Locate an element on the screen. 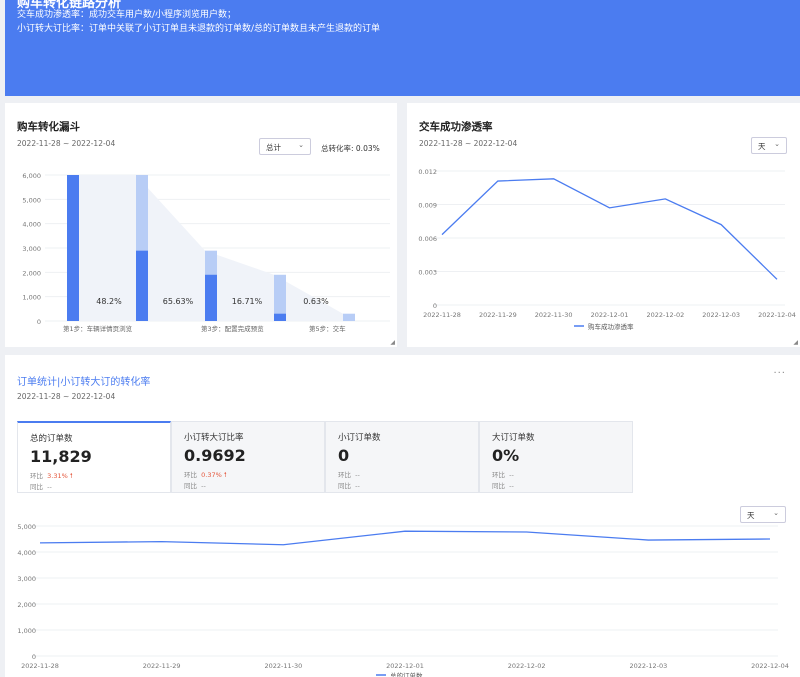 The image size is (800, 677). orders-title: 订单统计|小订转大订的转化率 is located at coordinates (84, 382).